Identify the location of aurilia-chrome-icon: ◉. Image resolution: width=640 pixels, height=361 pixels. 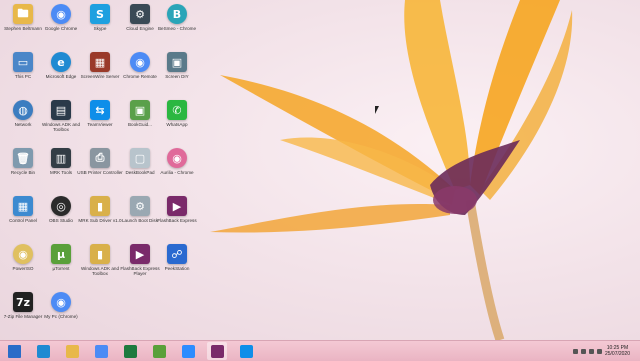
(177, 158).